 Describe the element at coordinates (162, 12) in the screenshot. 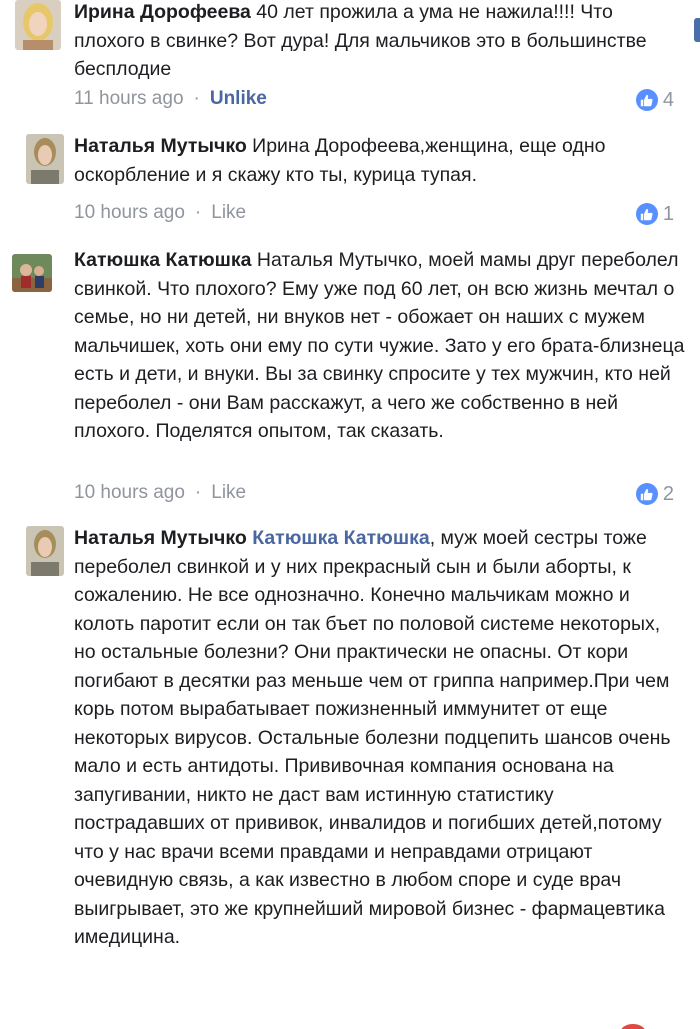

I see `comment-author: Ирина Дорофеева` at that location.